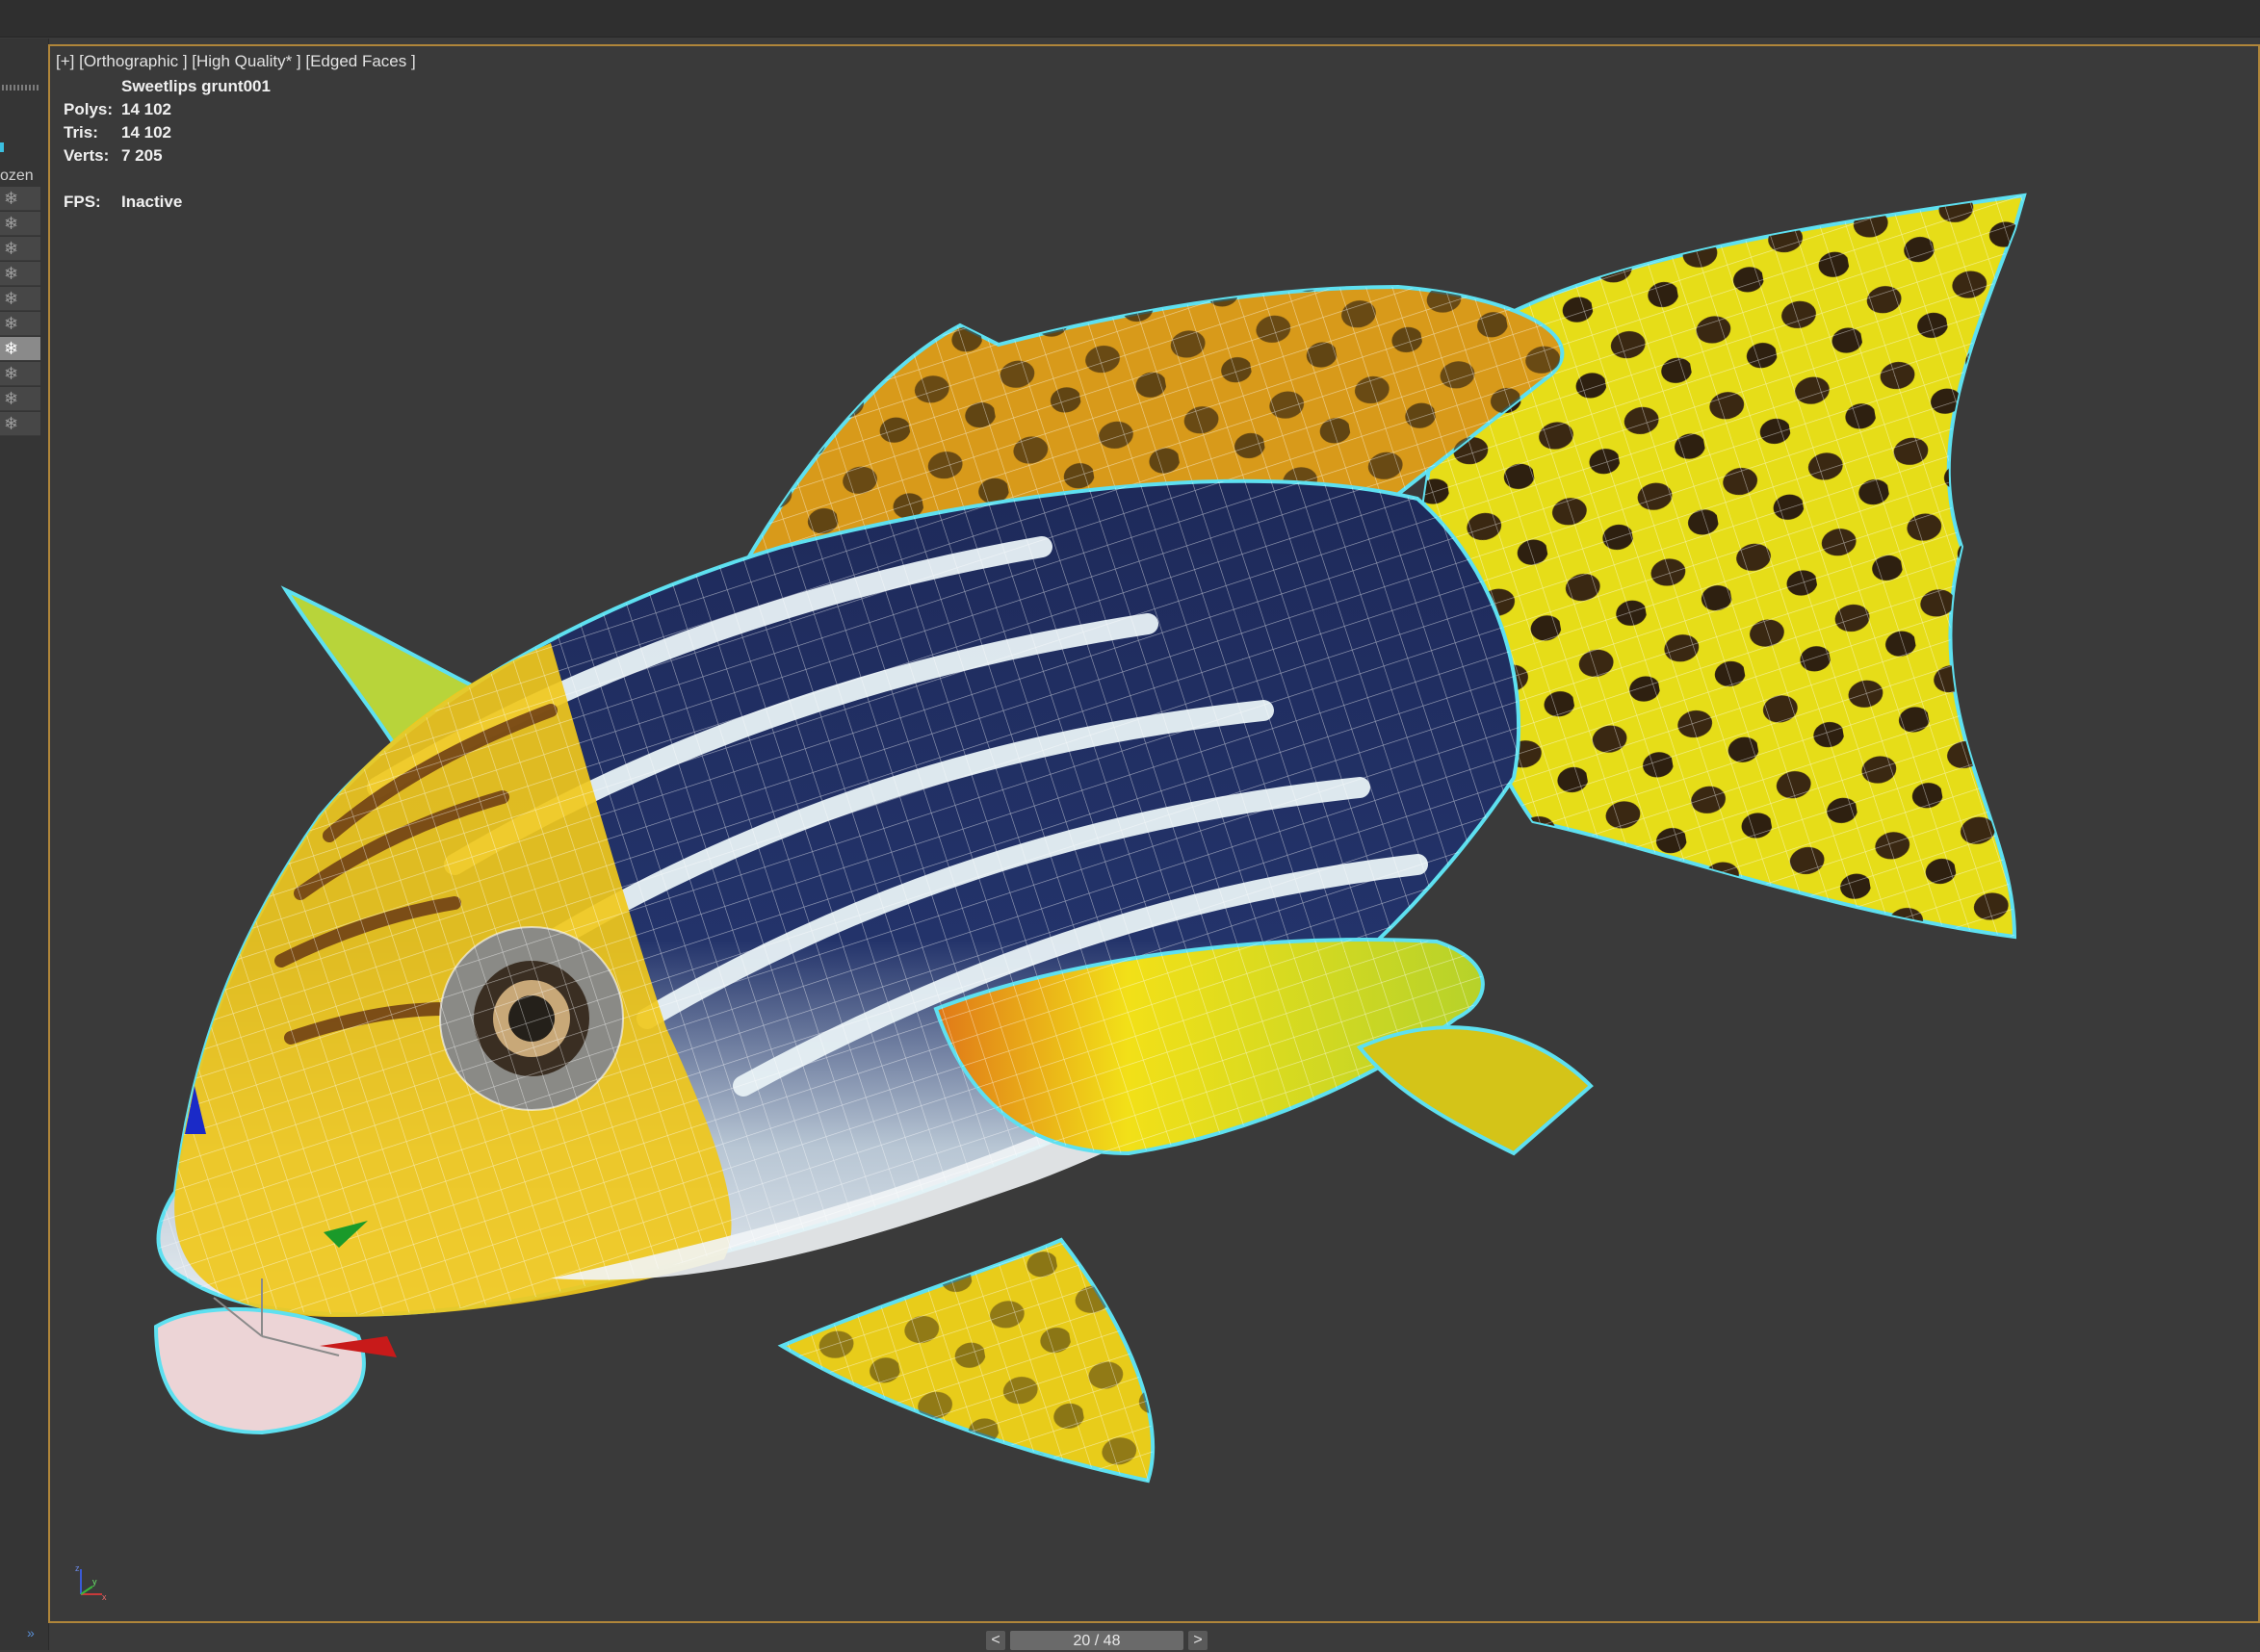 The width and height of the screenshot is (2260, 1652). I want to click on top-toolbar, so click(1130, 19).